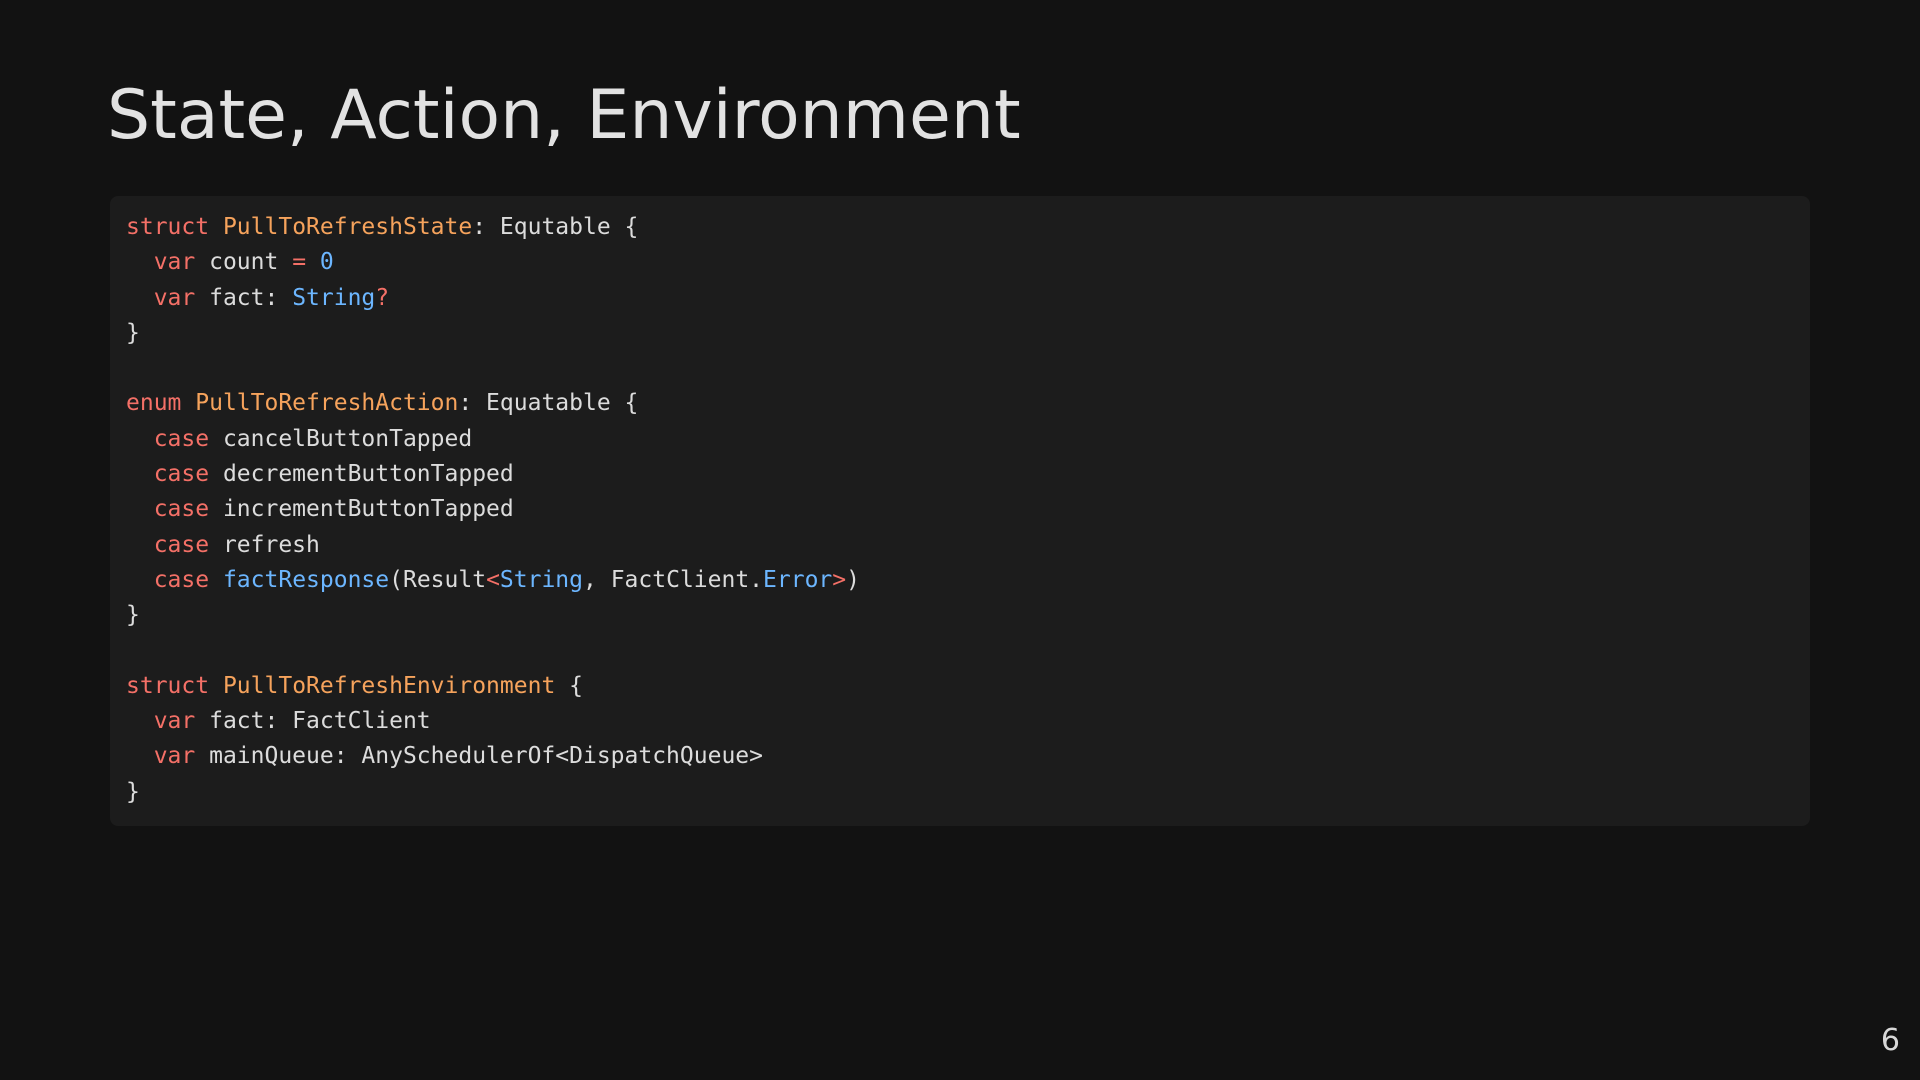 Image resolution: width=1920 pixels, height=1080 pixels. What do you see at coordinates (960, 474) in the screenshot?
I see `code-line: case decrementButtonTapped` at bounding box center [960, 474].